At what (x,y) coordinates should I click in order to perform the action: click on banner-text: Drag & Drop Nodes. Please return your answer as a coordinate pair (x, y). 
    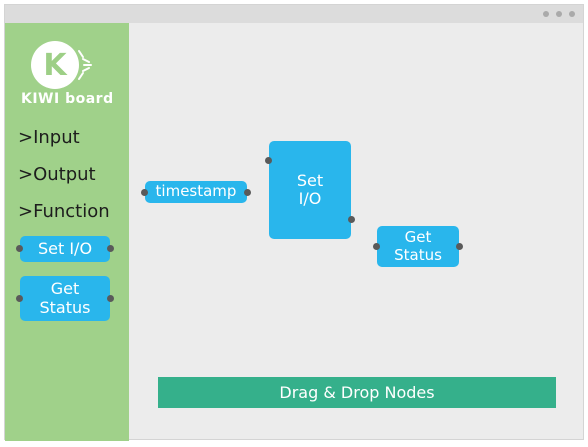
    Looking at the image, I should click on (357, 392).